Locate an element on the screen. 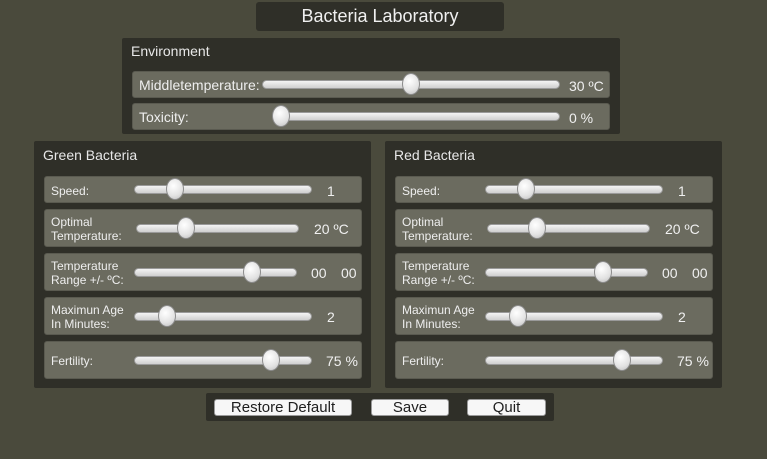 Image resolution: width=767 pixels, height=459 pixels. green-fertility-track is located at coordinates (223, 360).